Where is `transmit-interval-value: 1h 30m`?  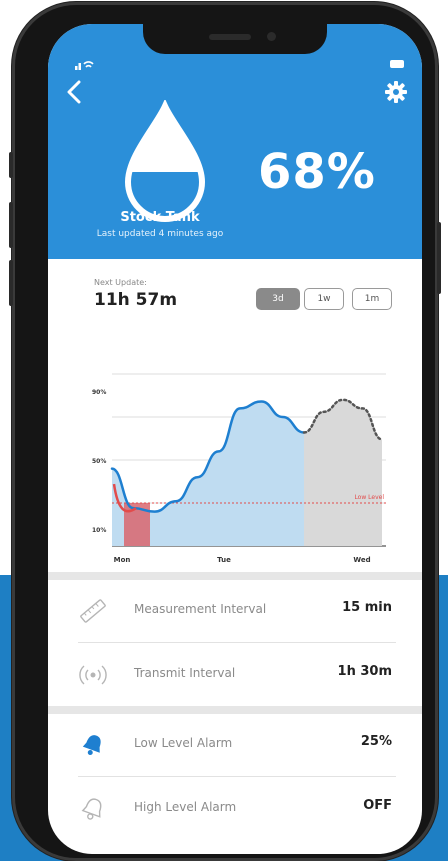 transmit-interval-value: 1h 30m is located at coordinates (364, 671).